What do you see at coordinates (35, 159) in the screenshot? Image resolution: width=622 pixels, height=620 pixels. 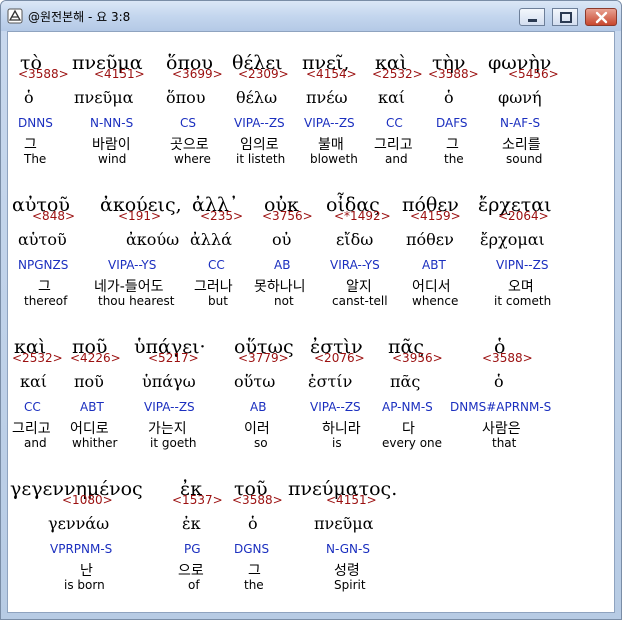 I see `english-gloss: The` at bounding box center [35, 159].